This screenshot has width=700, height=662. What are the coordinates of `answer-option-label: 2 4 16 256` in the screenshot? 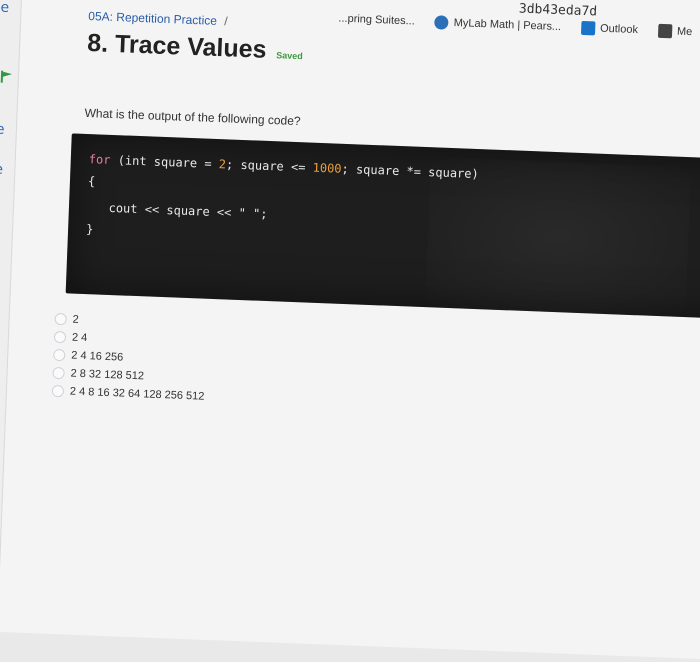 It's located at (97, 356).